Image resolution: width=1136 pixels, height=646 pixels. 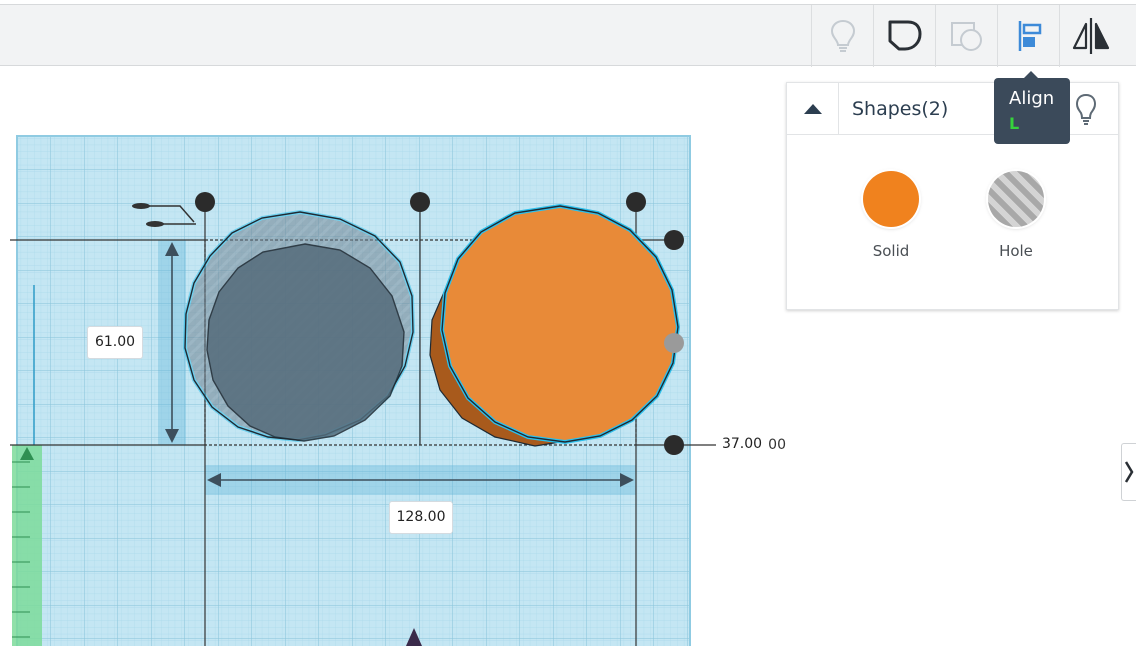 I want to click on chevron-right-icon, so click(x=1129, y=472).